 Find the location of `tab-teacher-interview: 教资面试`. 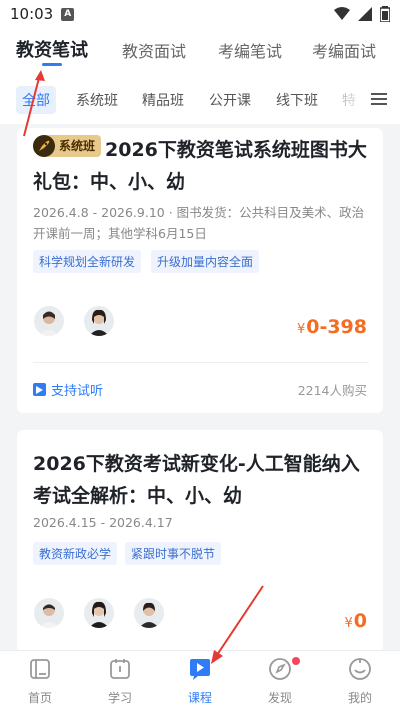

tab-teacher-interview: 教资面试 is located at coordinates (154, 50).